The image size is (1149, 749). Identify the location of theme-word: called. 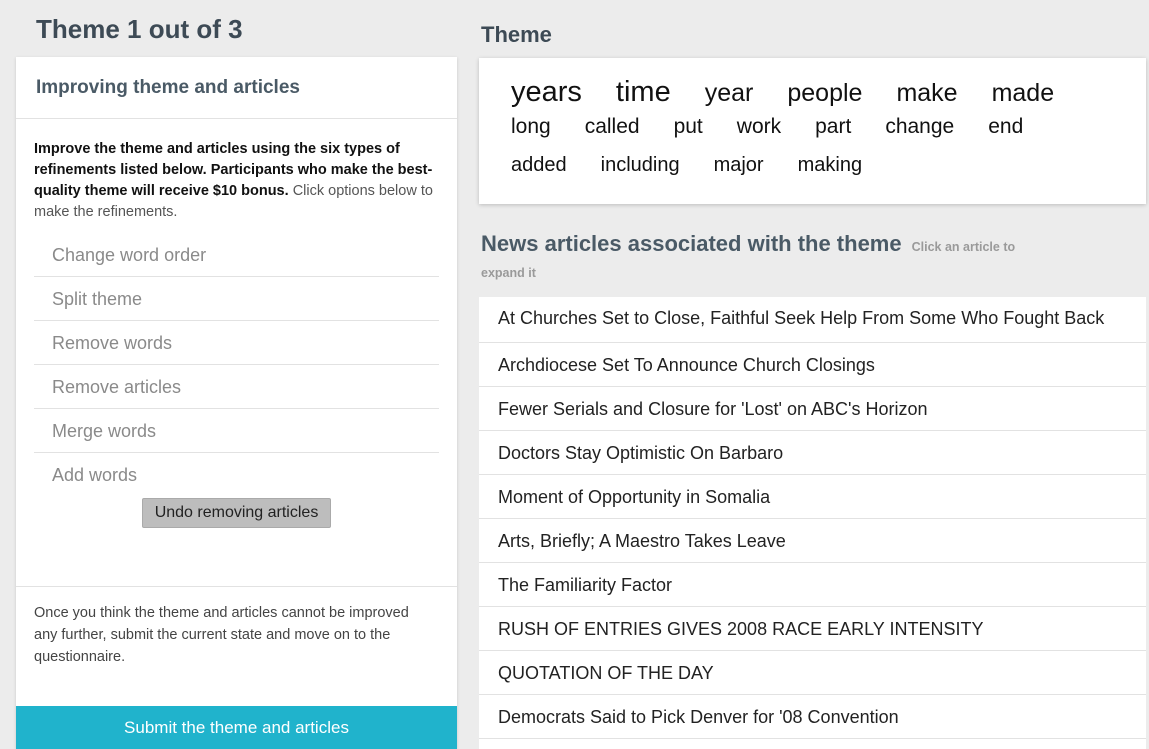
(612, 127).